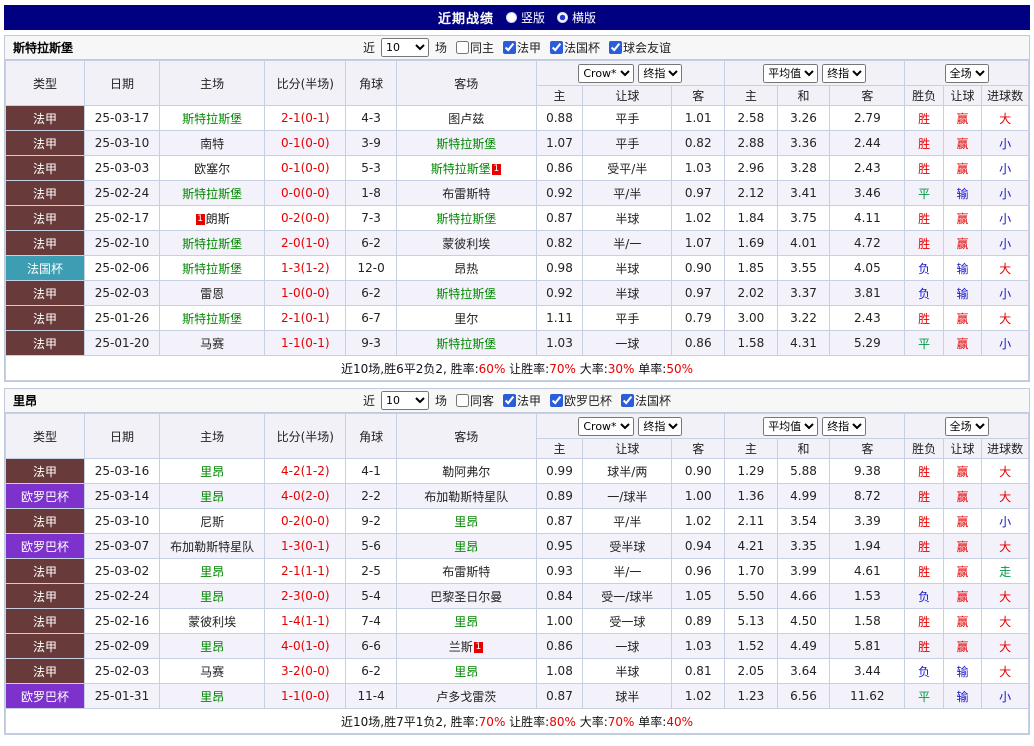 The height and width of the screenshot is (746, 1034). What do you see at coordinates (803, 268) in the screenshot?
I see `avg-odds-cell: 3.55` at bounding box center [803, 268].